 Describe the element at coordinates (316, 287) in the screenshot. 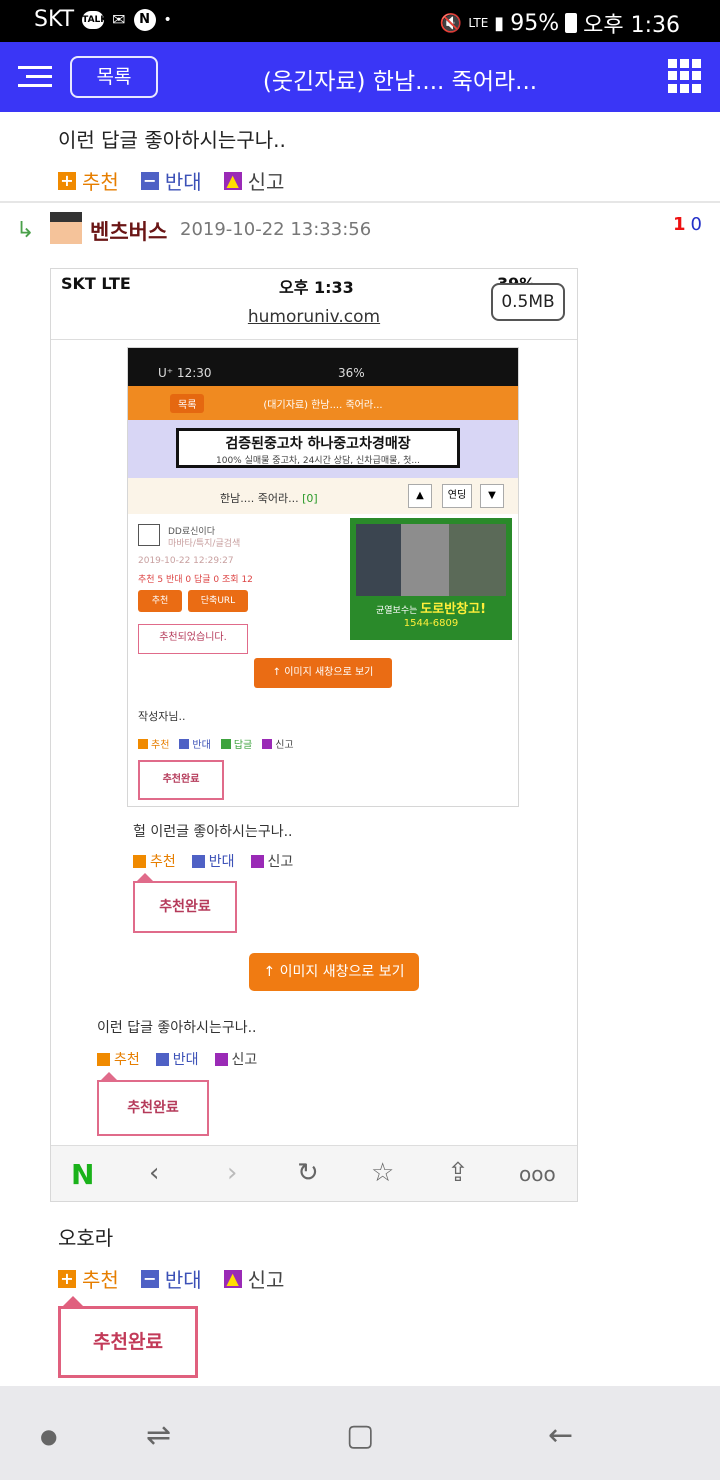

I see `screenshot-time: 오후 1:33` at that location.